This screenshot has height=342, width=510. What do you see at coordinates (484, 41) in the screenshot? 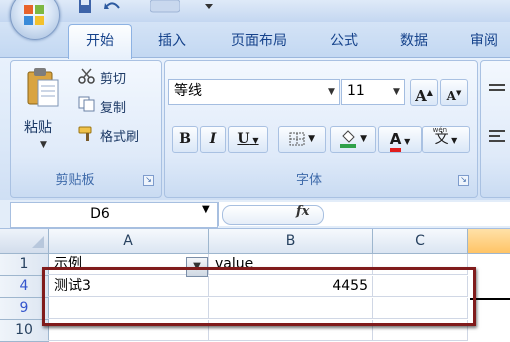
I see `tab-review: 审阅` at bounding box center [484, 41].